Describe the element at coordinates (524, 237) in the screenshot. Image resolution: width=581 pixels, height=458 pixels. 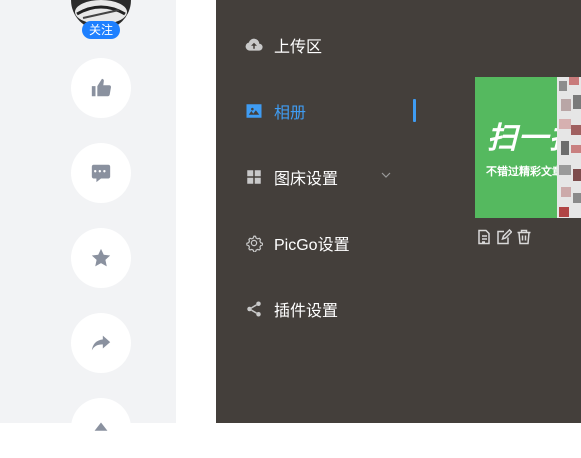
I see `delete-icon` at that location.